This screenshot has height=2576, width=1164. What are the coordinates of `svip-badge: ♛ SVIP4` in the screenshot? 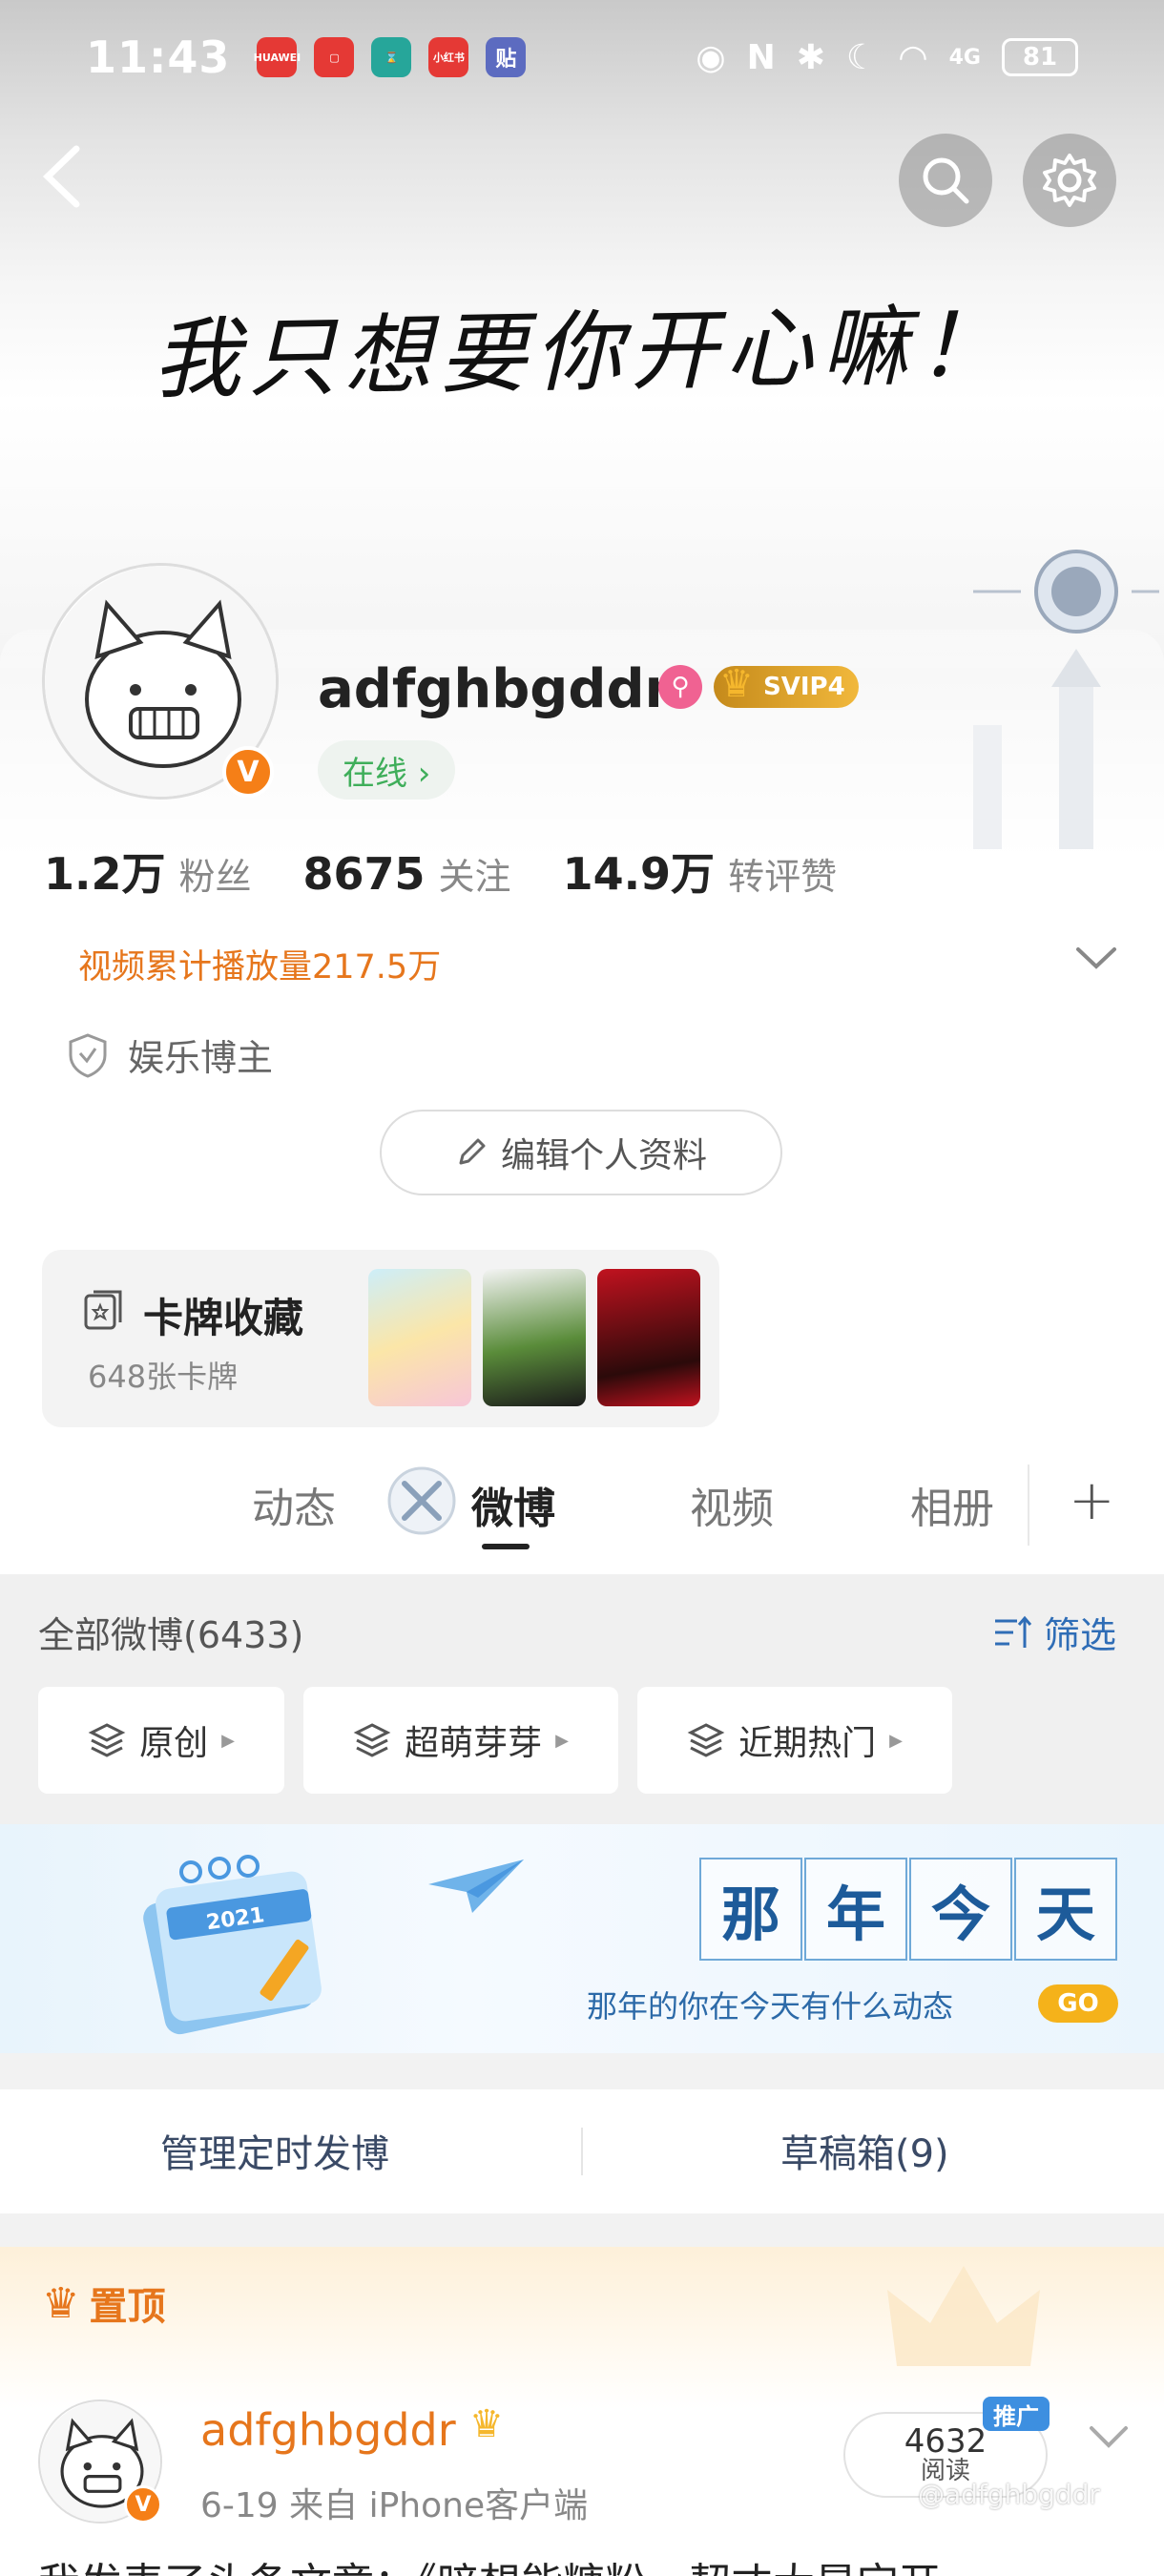 It's located at (787, 685).